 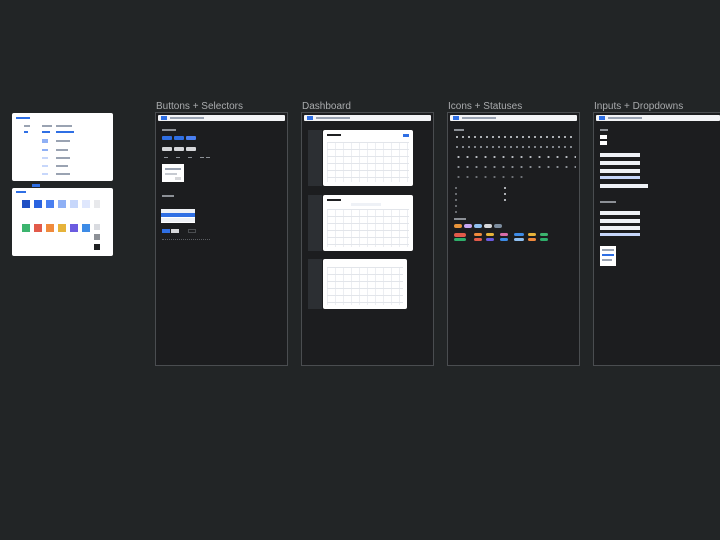 What do you see at coordinates (178, 216) in the screenshot?
I see `selector-dropdown` at bounding box center [178, 216].